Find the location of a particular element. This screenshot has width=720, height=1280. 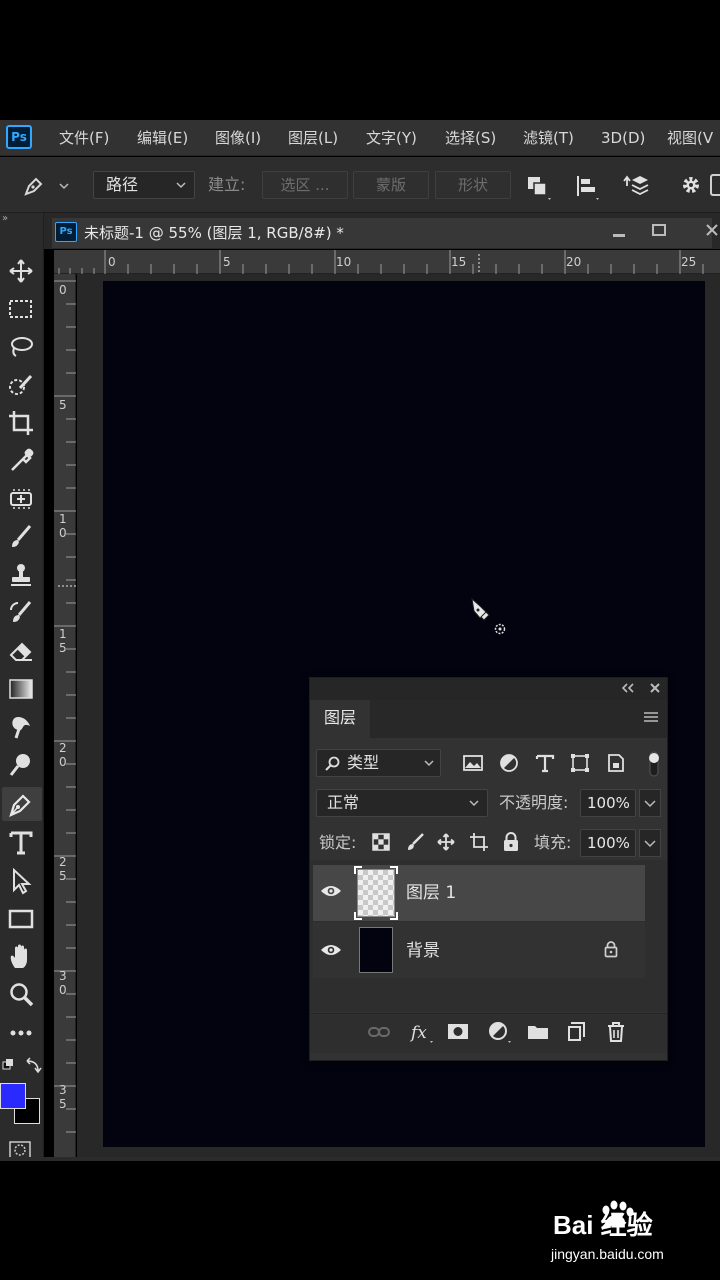

fx-layer-style-icon: fx is located at coordinates (421, 1032).